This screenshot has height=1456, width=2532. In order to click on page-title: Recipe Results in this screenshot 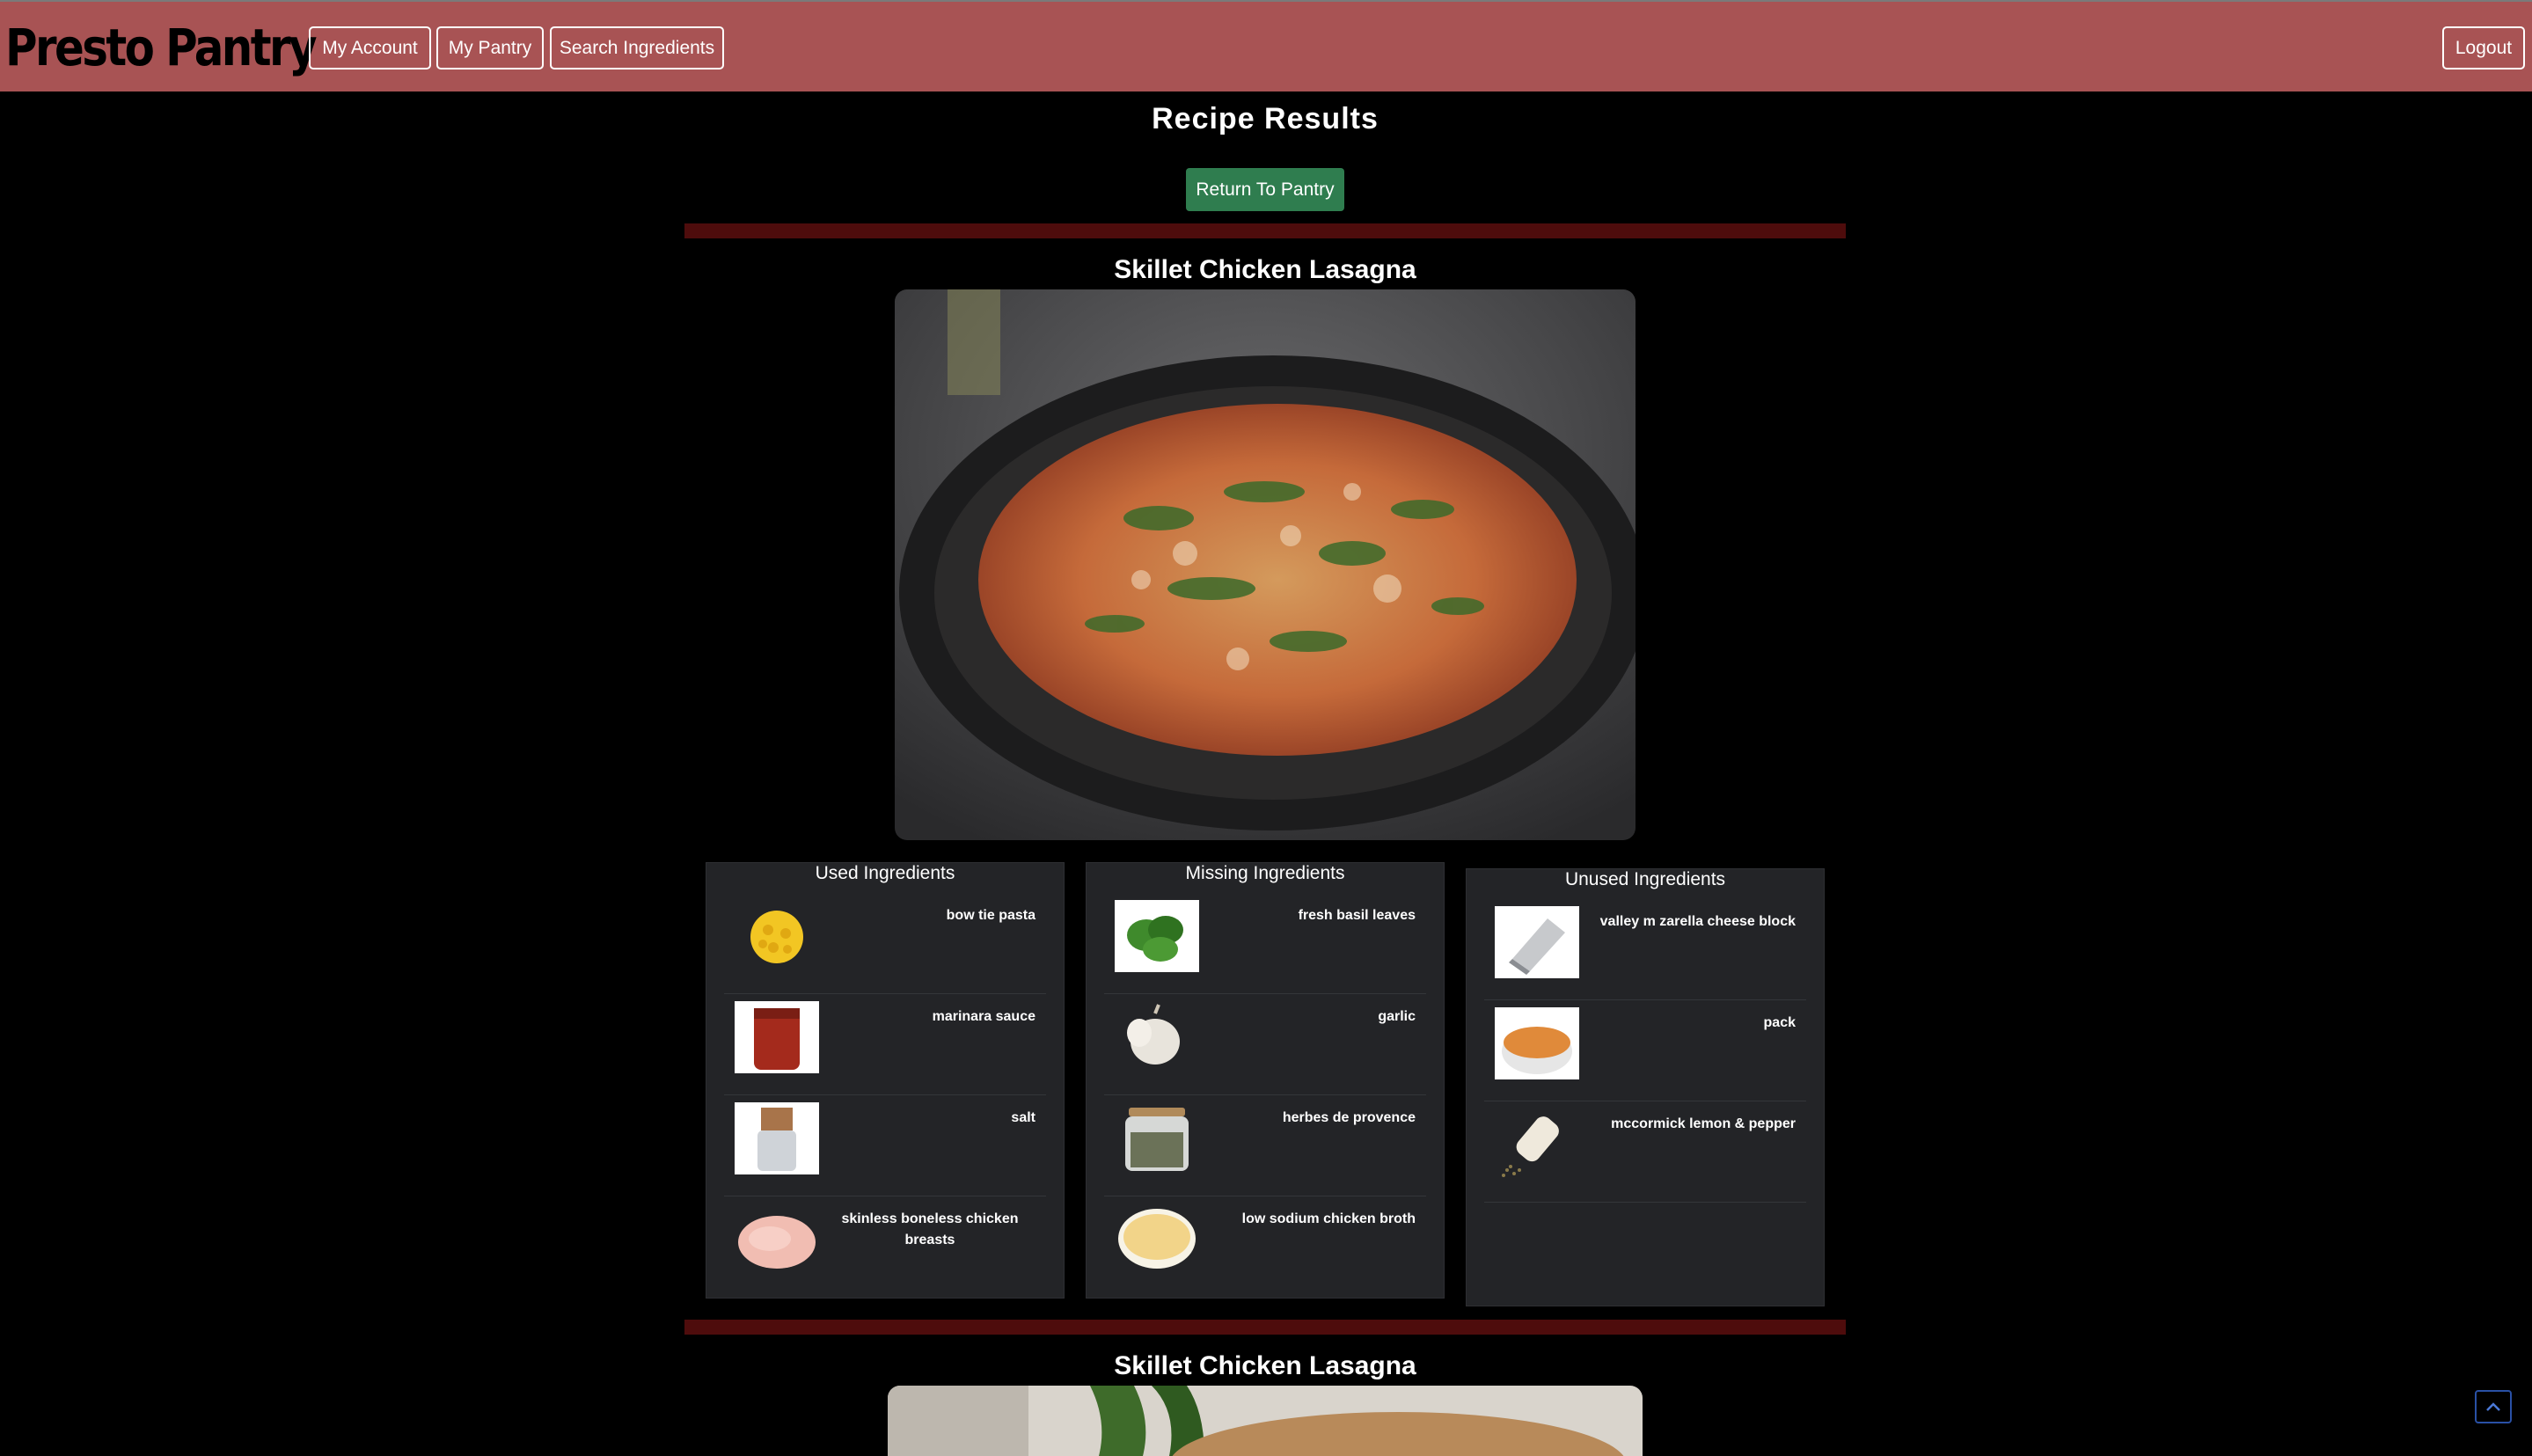, I will do `click(1265, 118)`.